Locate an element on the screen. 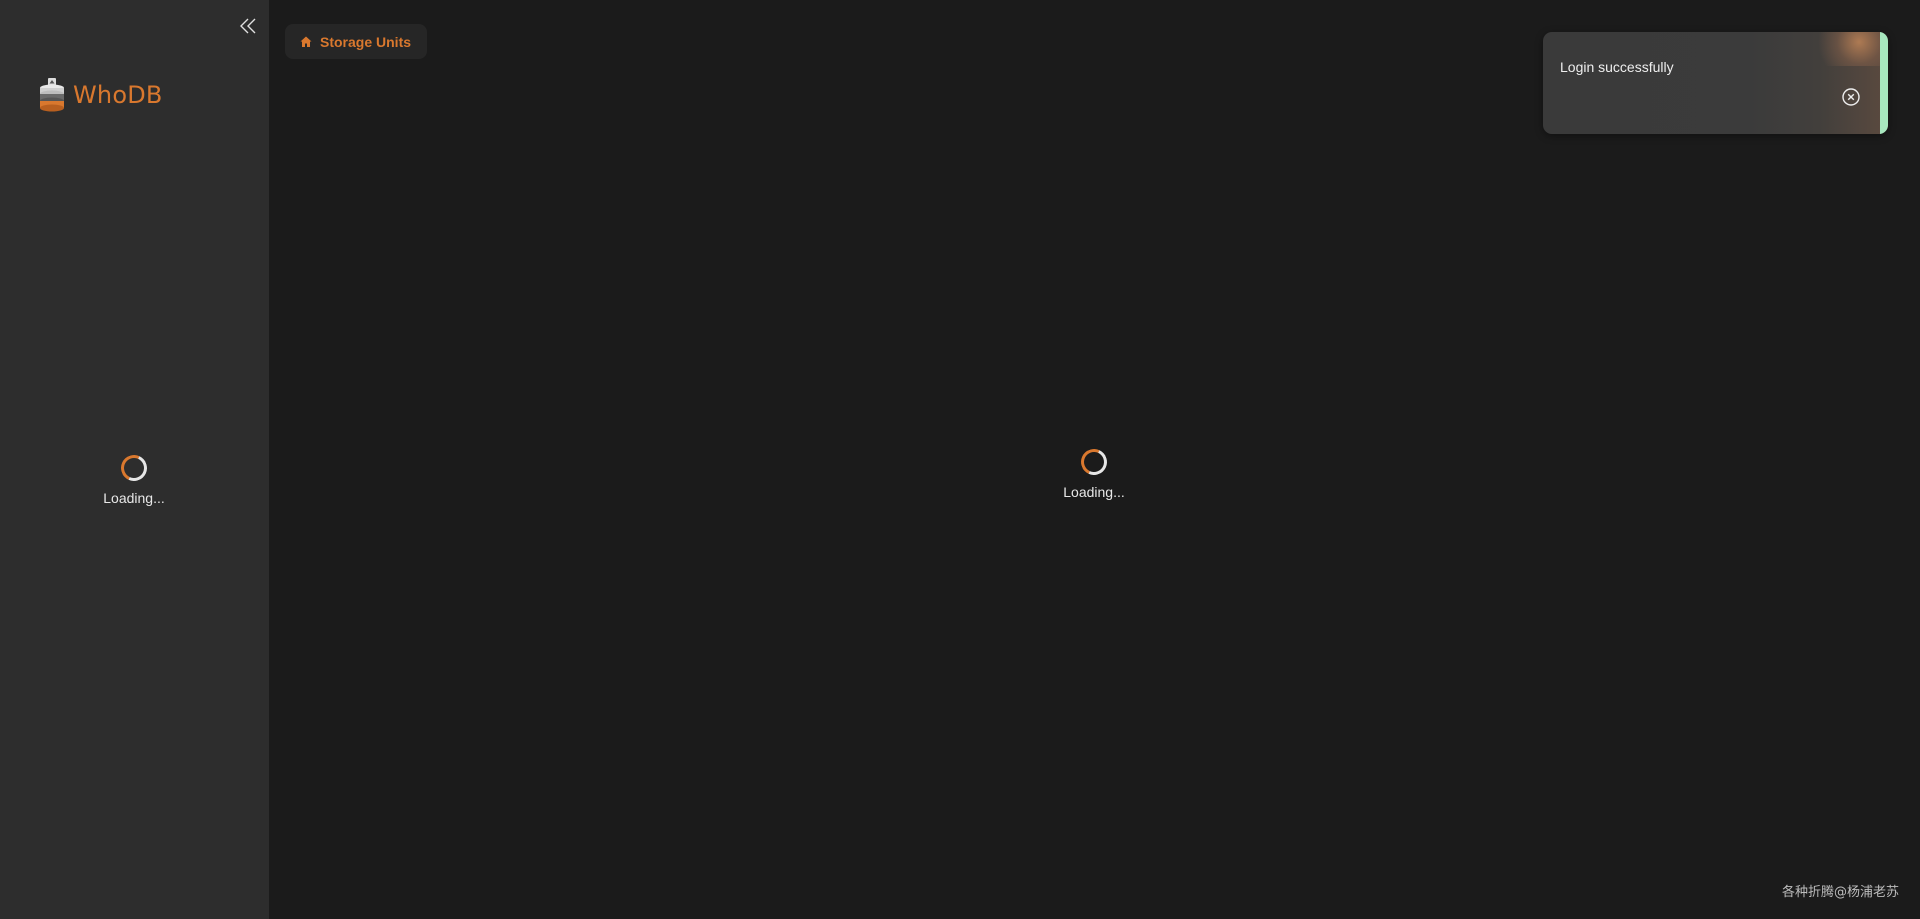 The image size is (1920, 919). double-chevron-left-icon is located at coordinates (248, 26).